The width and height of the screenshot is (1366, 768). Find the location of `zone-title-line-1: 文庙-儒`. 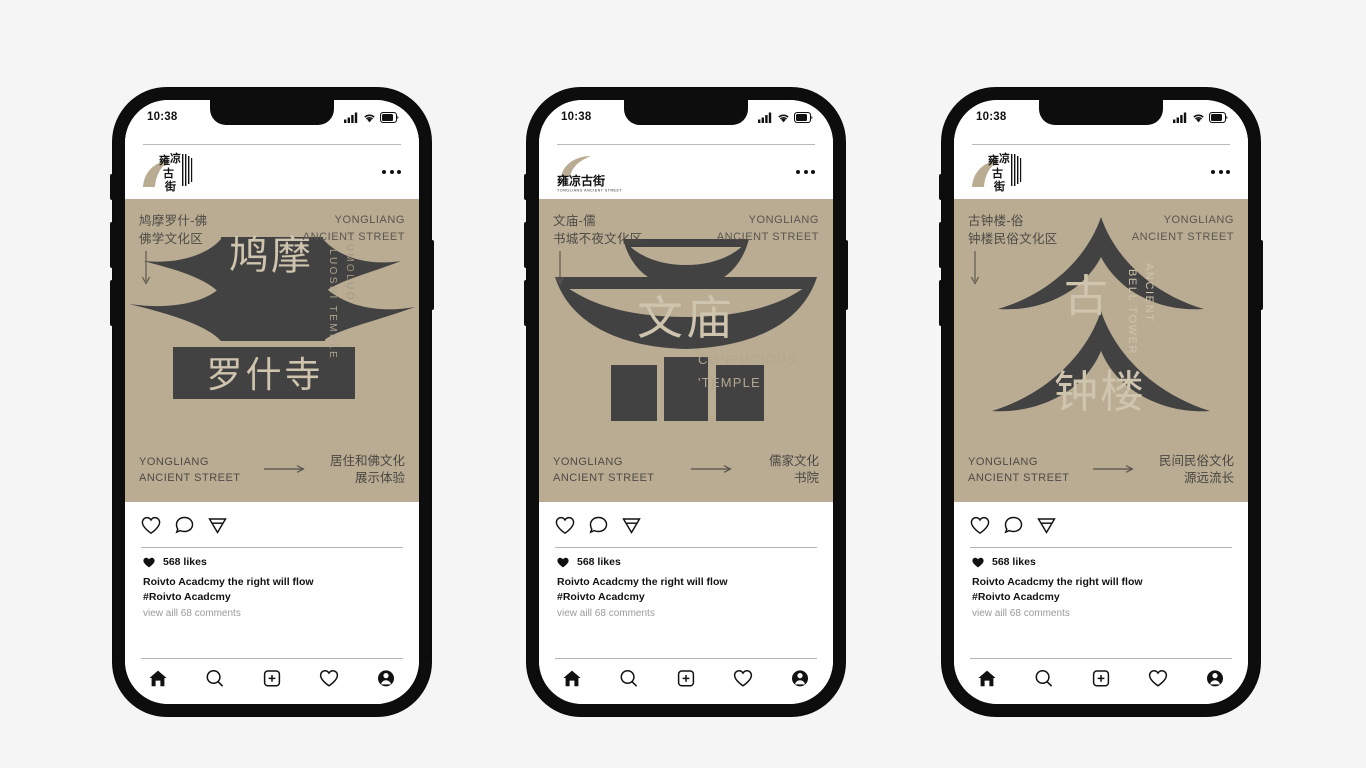

zone-title-line-1: 文庙-儒 is located at coordinates (574, 221).